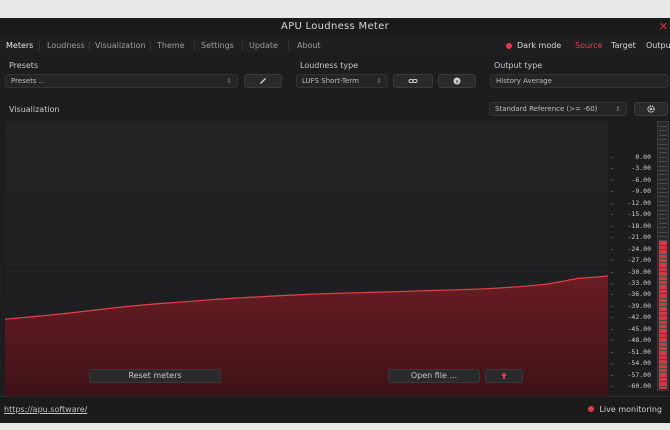  I want to click on live-monitoring-toggle: Live monitoring, so click(625, 409).